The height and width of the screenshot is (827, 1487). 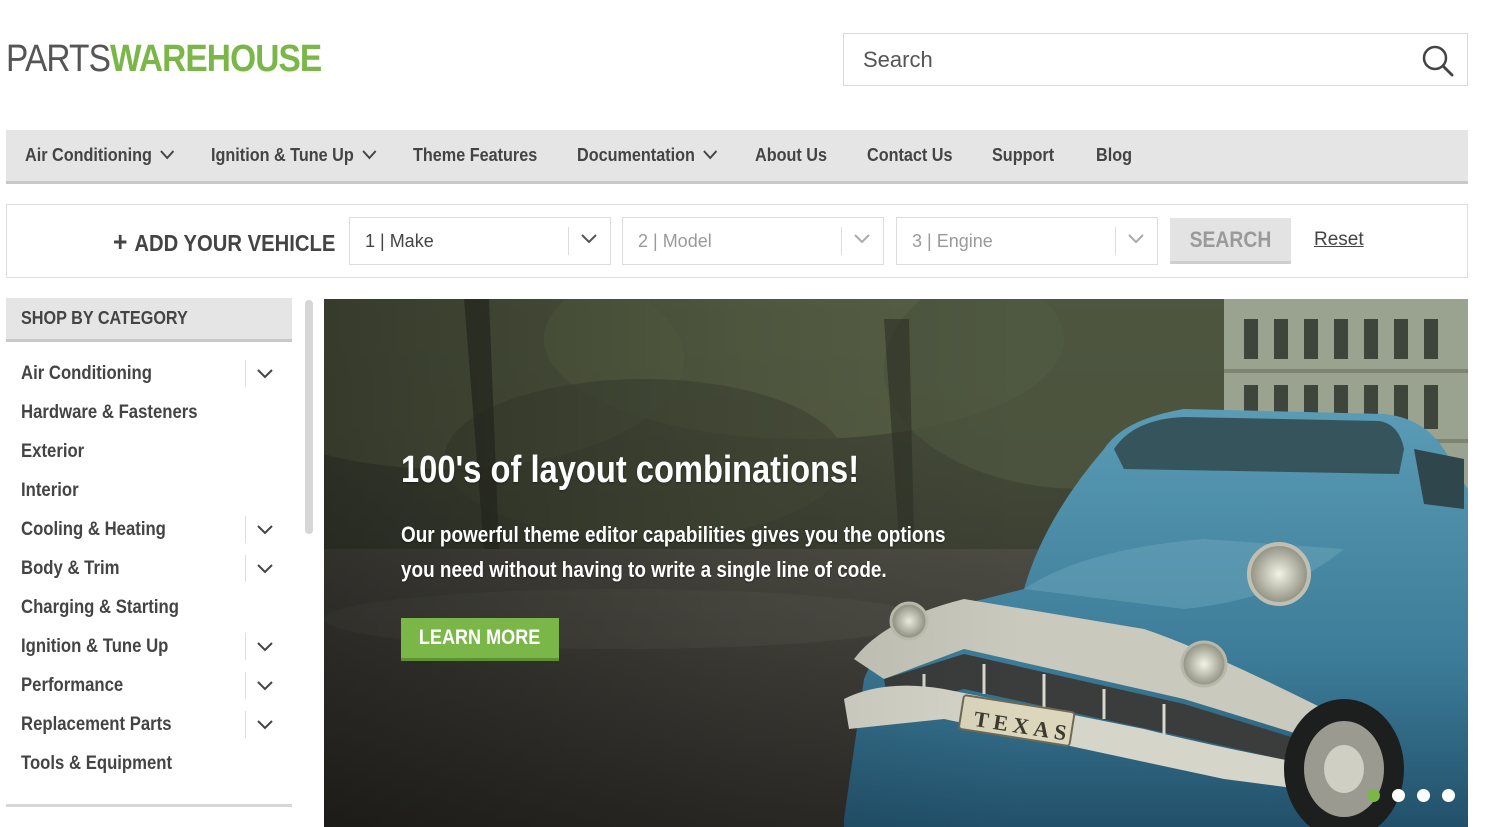 What do you see at coordinates (109, 412) in the screenshot?
I see `category-label: Hardware & Fasteners` at bounding box center [109, 412].